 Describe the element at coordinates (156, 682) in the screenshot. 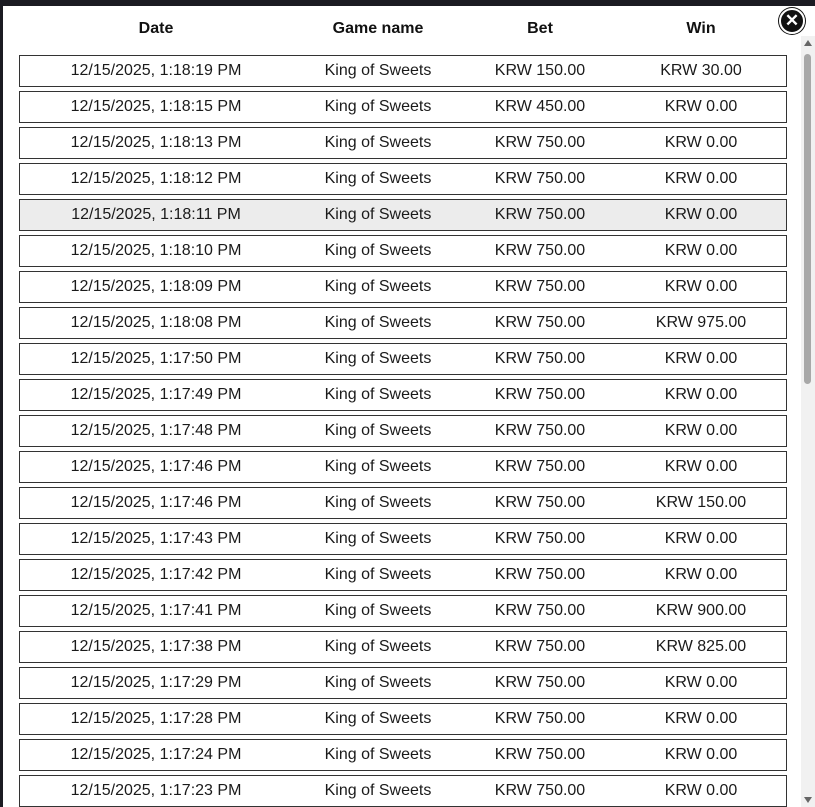

I see `cell-date: 12/15/2025, 1:17:29 PM` at that location.